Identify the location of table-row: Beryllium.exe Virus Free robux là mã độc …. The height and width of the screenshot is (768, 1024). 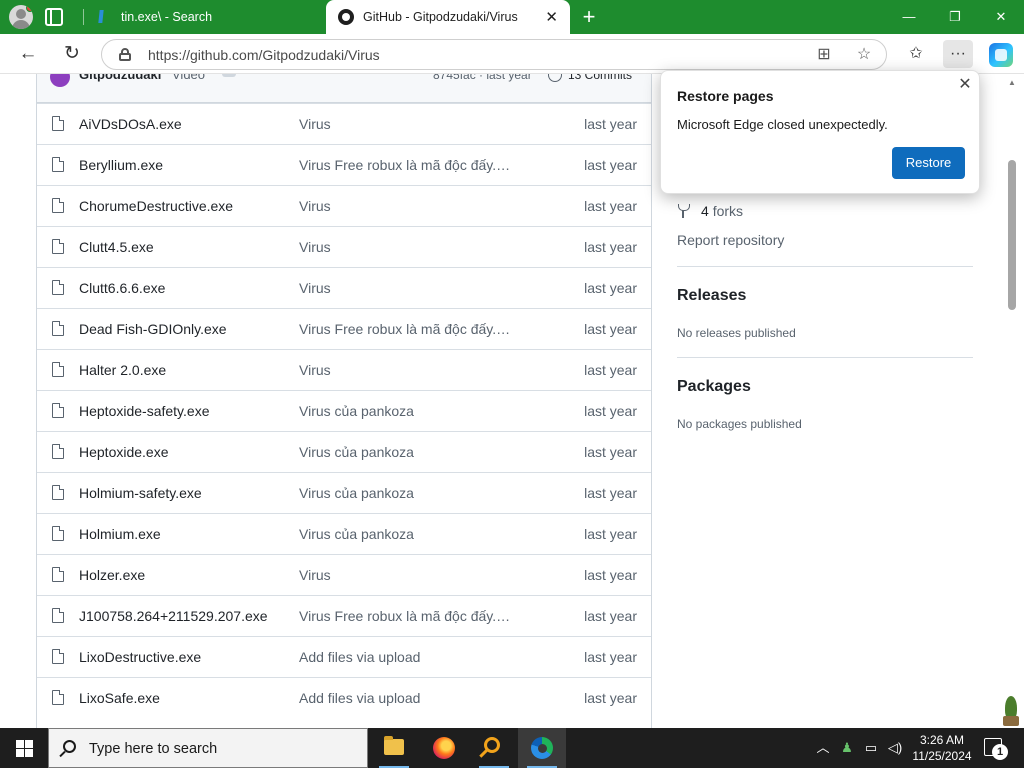
(344, 164).